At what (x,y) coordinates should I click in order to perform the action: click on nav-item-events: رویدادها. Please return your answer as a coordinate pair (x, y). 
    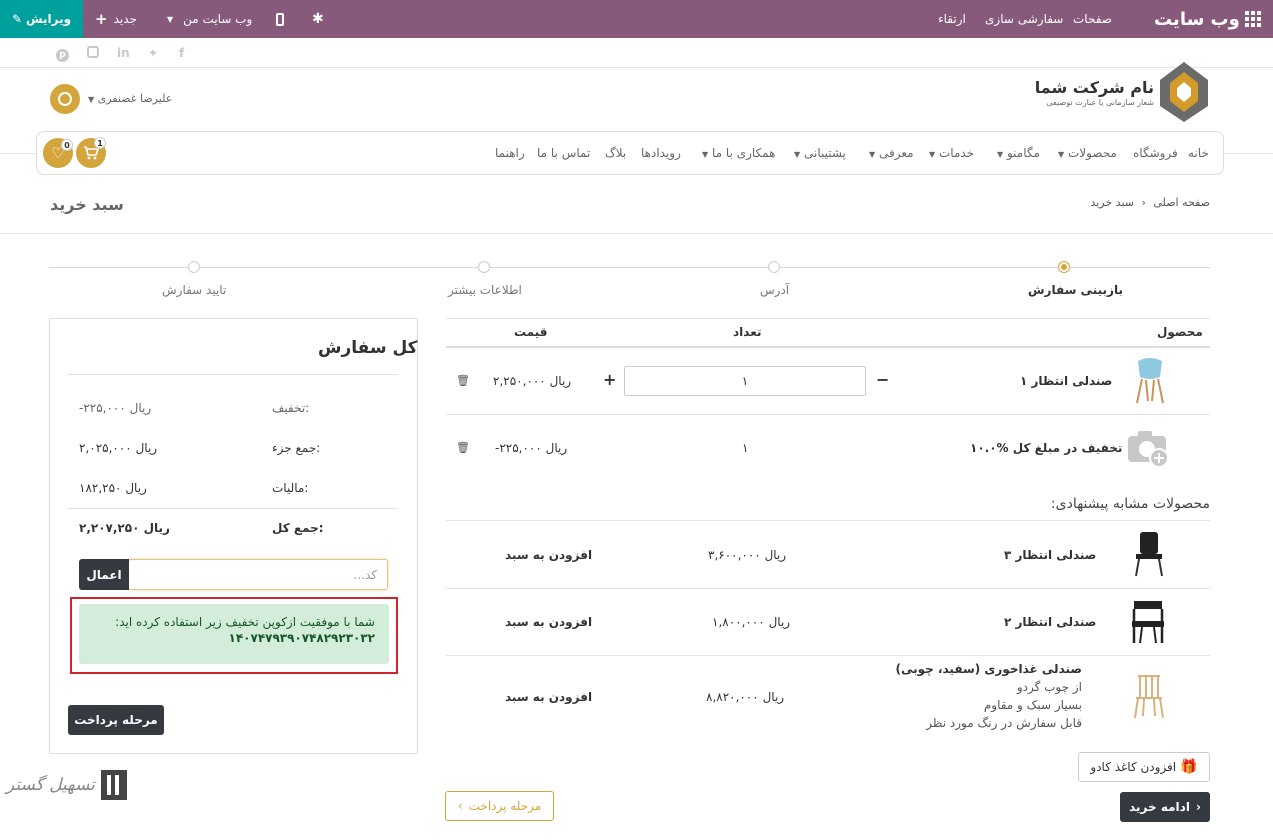
    Looking at the image, I should click on (661, 153).